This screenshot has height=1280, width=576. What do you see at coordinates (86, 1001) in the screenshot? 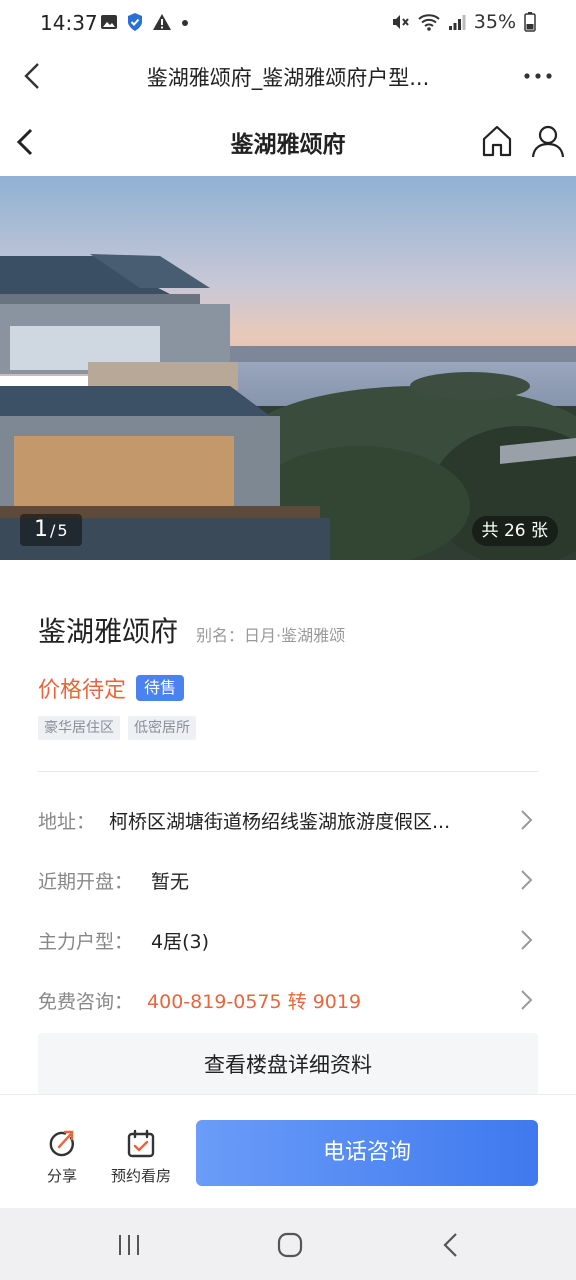
I see `consult-label: 免费咨询：` at bounding box center [86, 1001].